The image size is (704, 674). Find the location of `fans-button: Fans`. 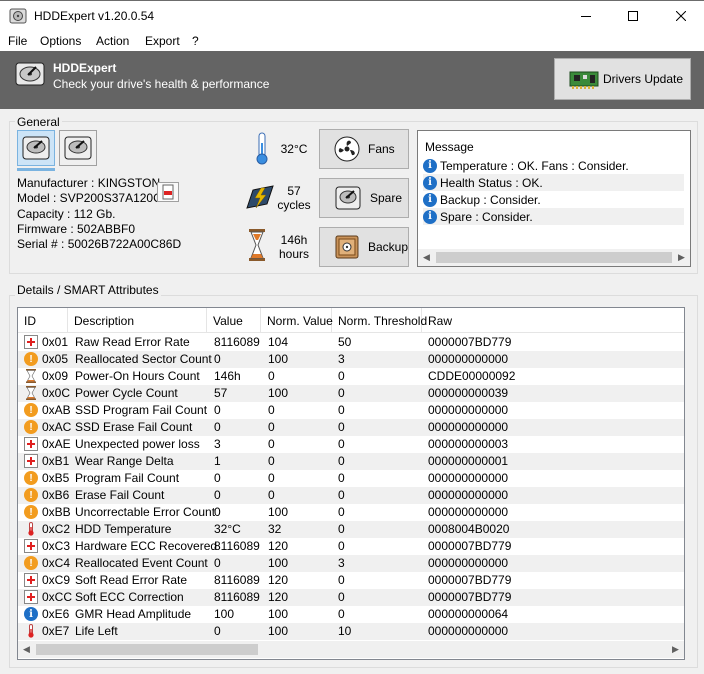

fans-button: Fans is located at coordinates (364, 149).